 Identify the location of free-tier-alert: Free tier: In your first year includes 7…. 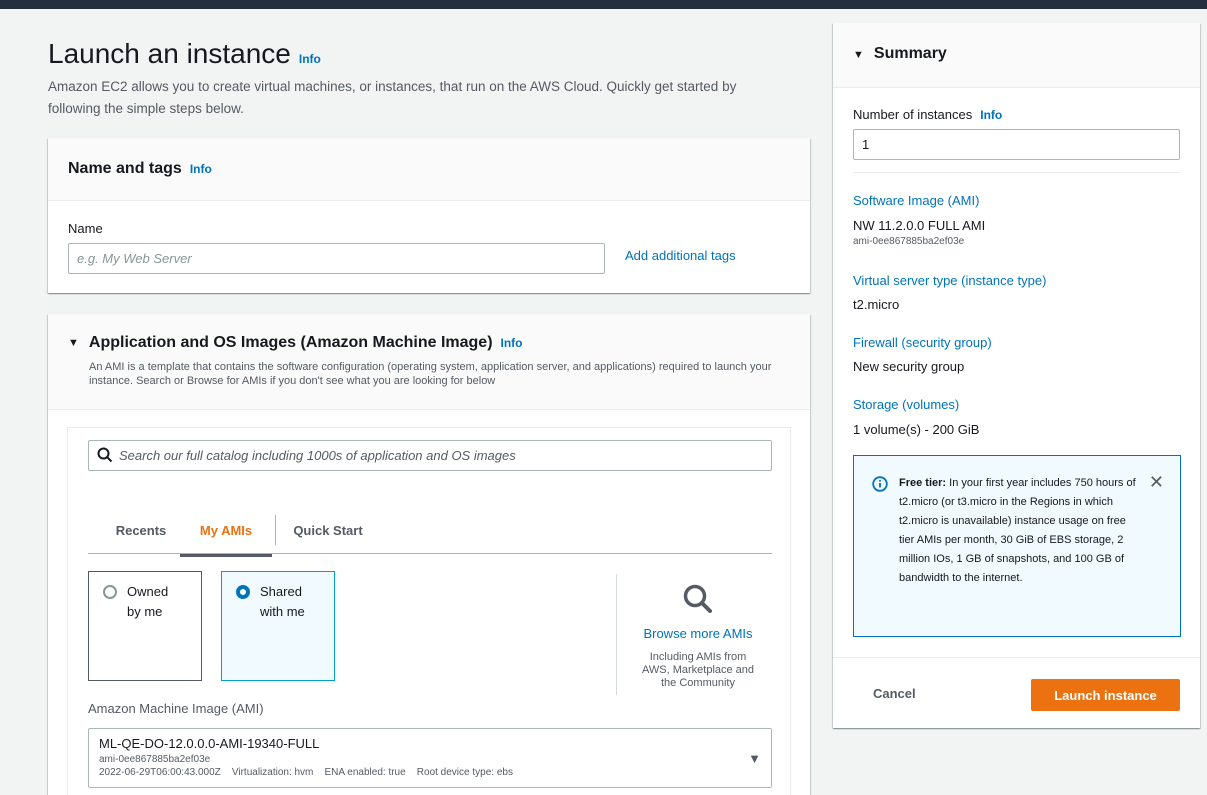
(1017, 546).